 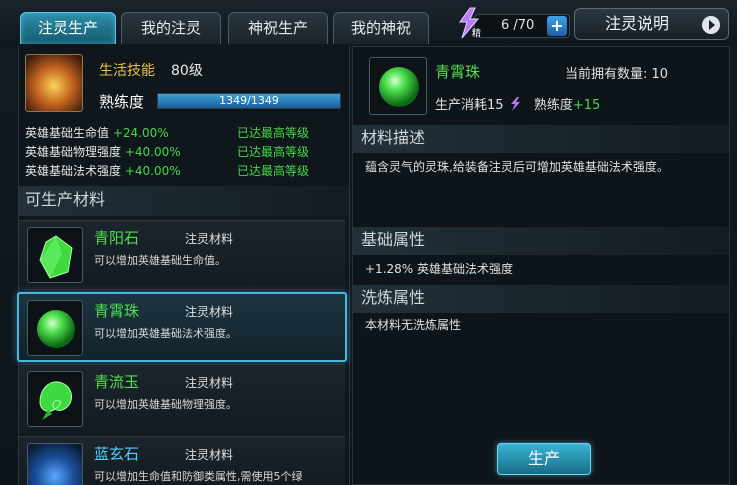 What do you see at coordinates (541, 139) in the screenshot?
I see `description-section-title: 材料描述` at bounding box center [541, 139].